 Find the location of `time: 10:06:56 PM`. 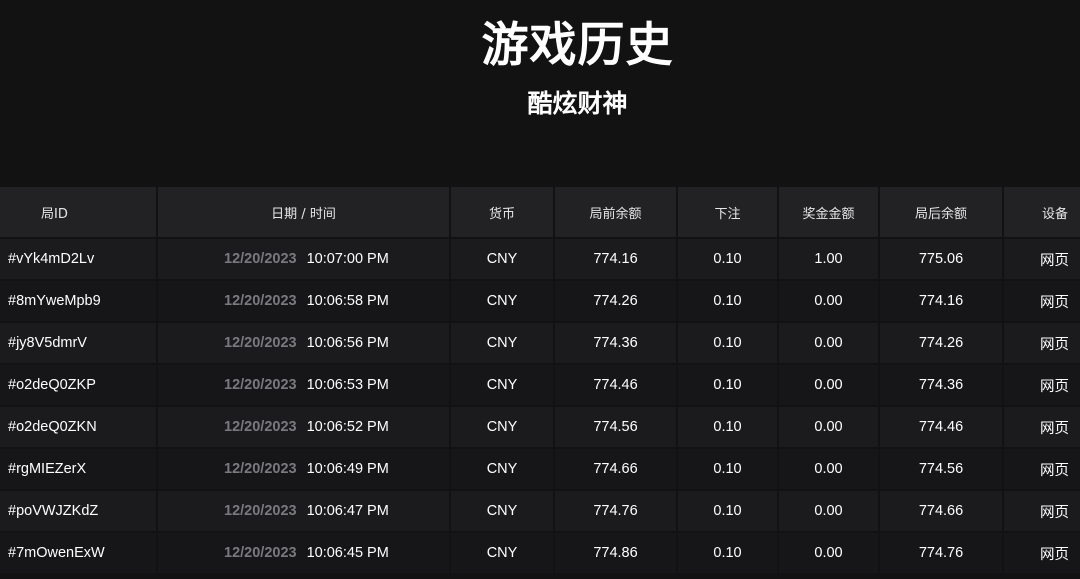

time: 10:06:56 PM is located at coordinates (347, 343).